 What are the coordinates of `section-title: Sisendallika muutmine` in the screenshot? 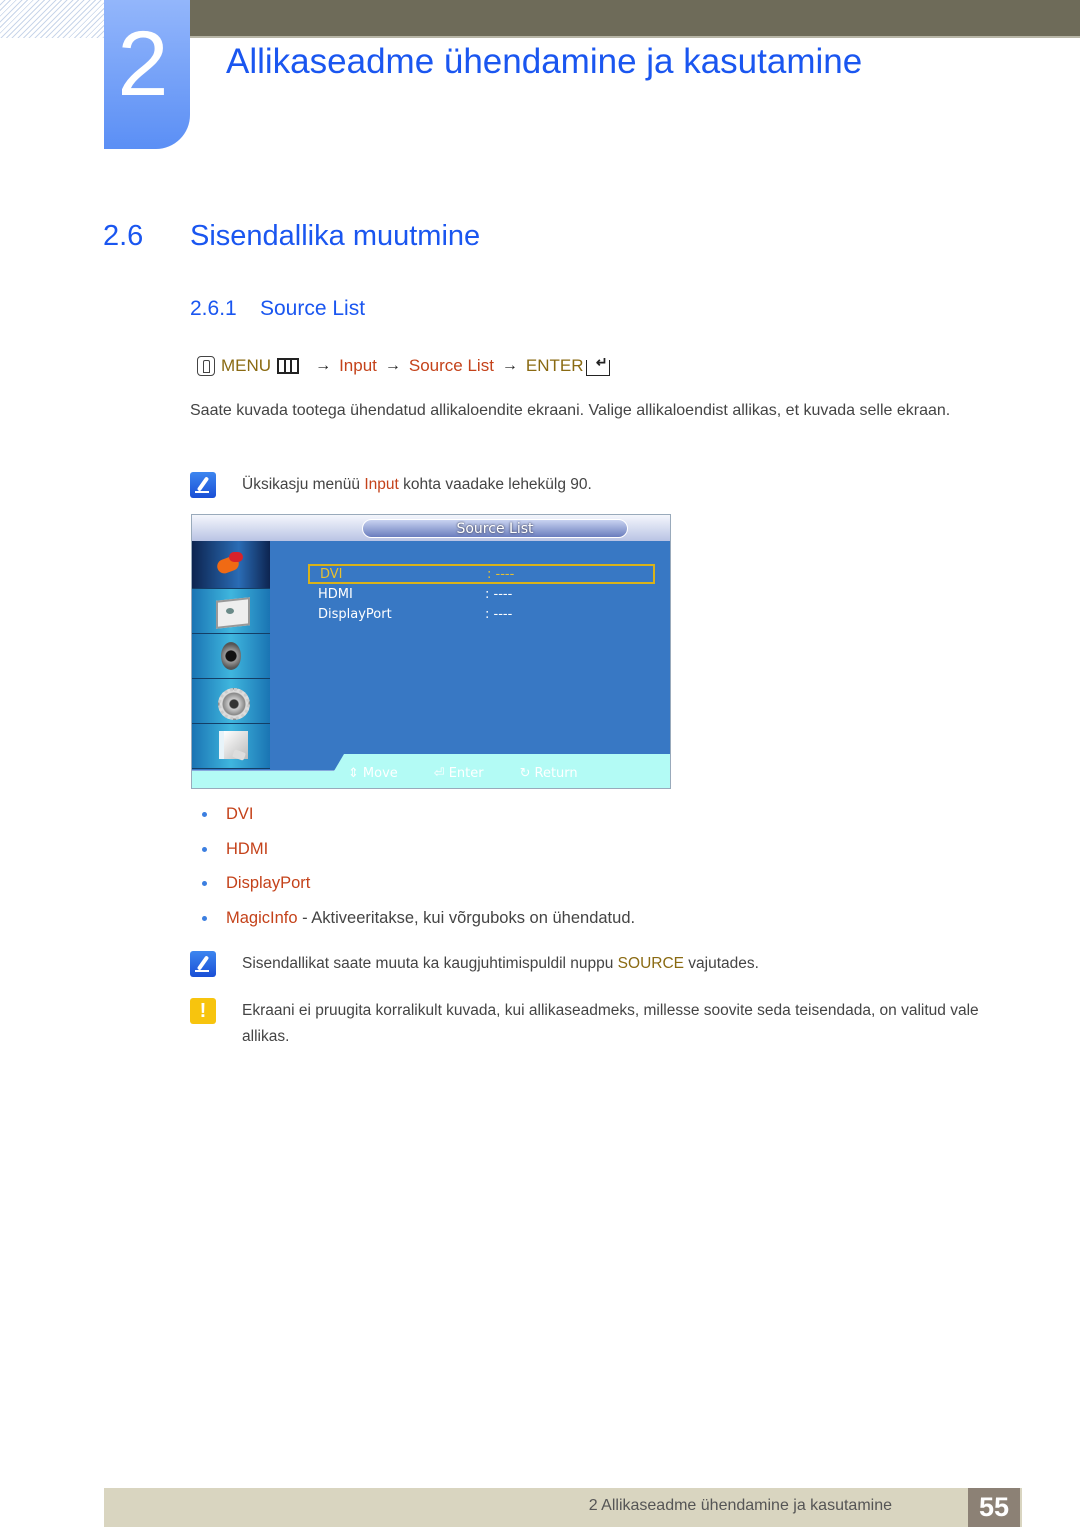 It's located at (335, 236).